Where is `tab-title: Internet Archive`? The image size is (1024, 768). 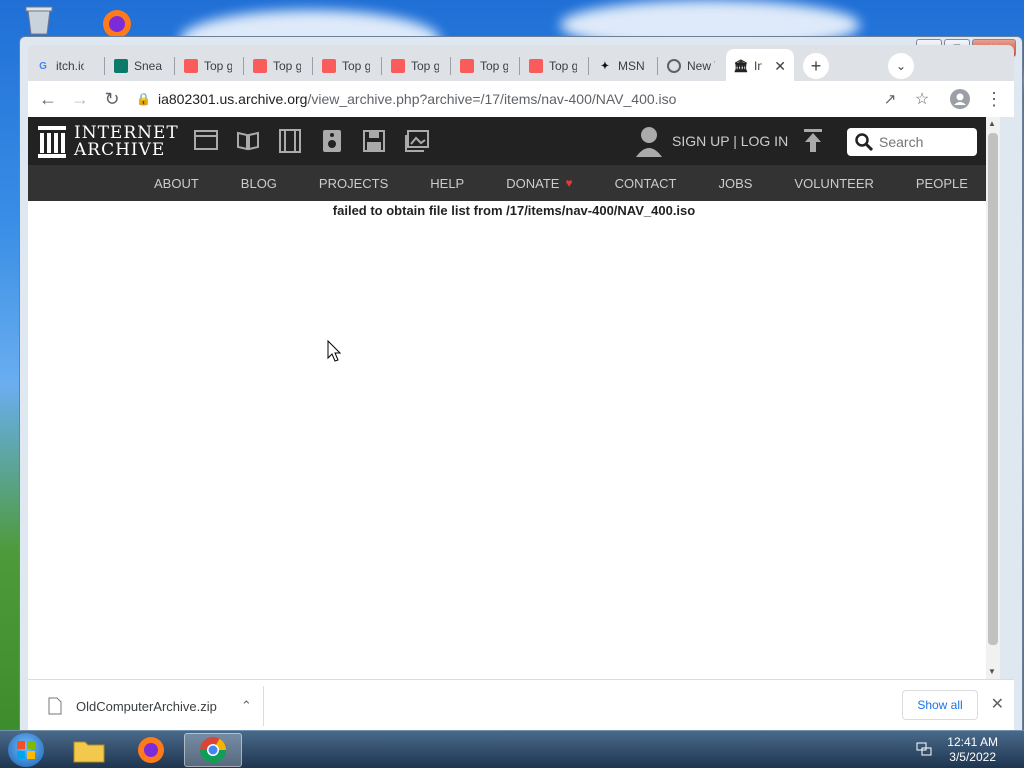 tab-title: Internet Archive is located at coordinates (758, 66).